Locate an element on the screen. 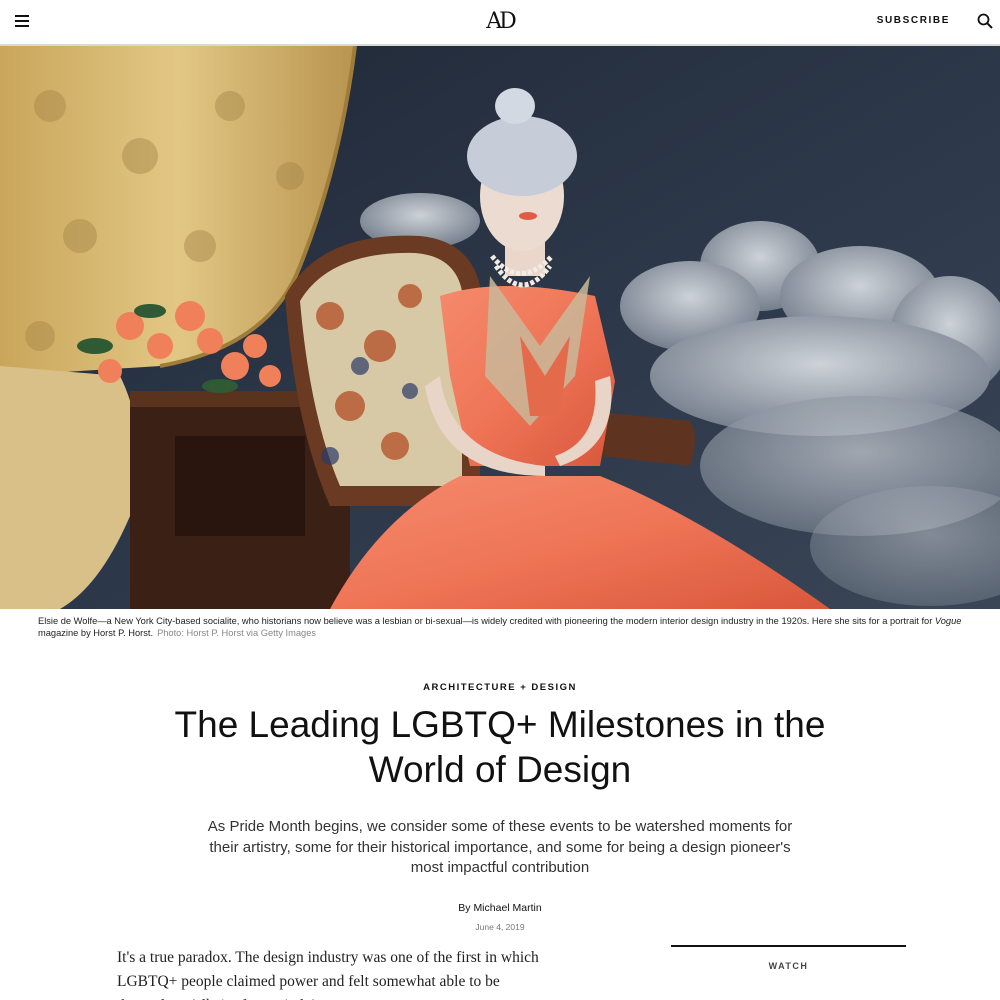 This screenshot has width=1000, height=1000. watch-heading: WATCH is located at coordinates (788, 966).